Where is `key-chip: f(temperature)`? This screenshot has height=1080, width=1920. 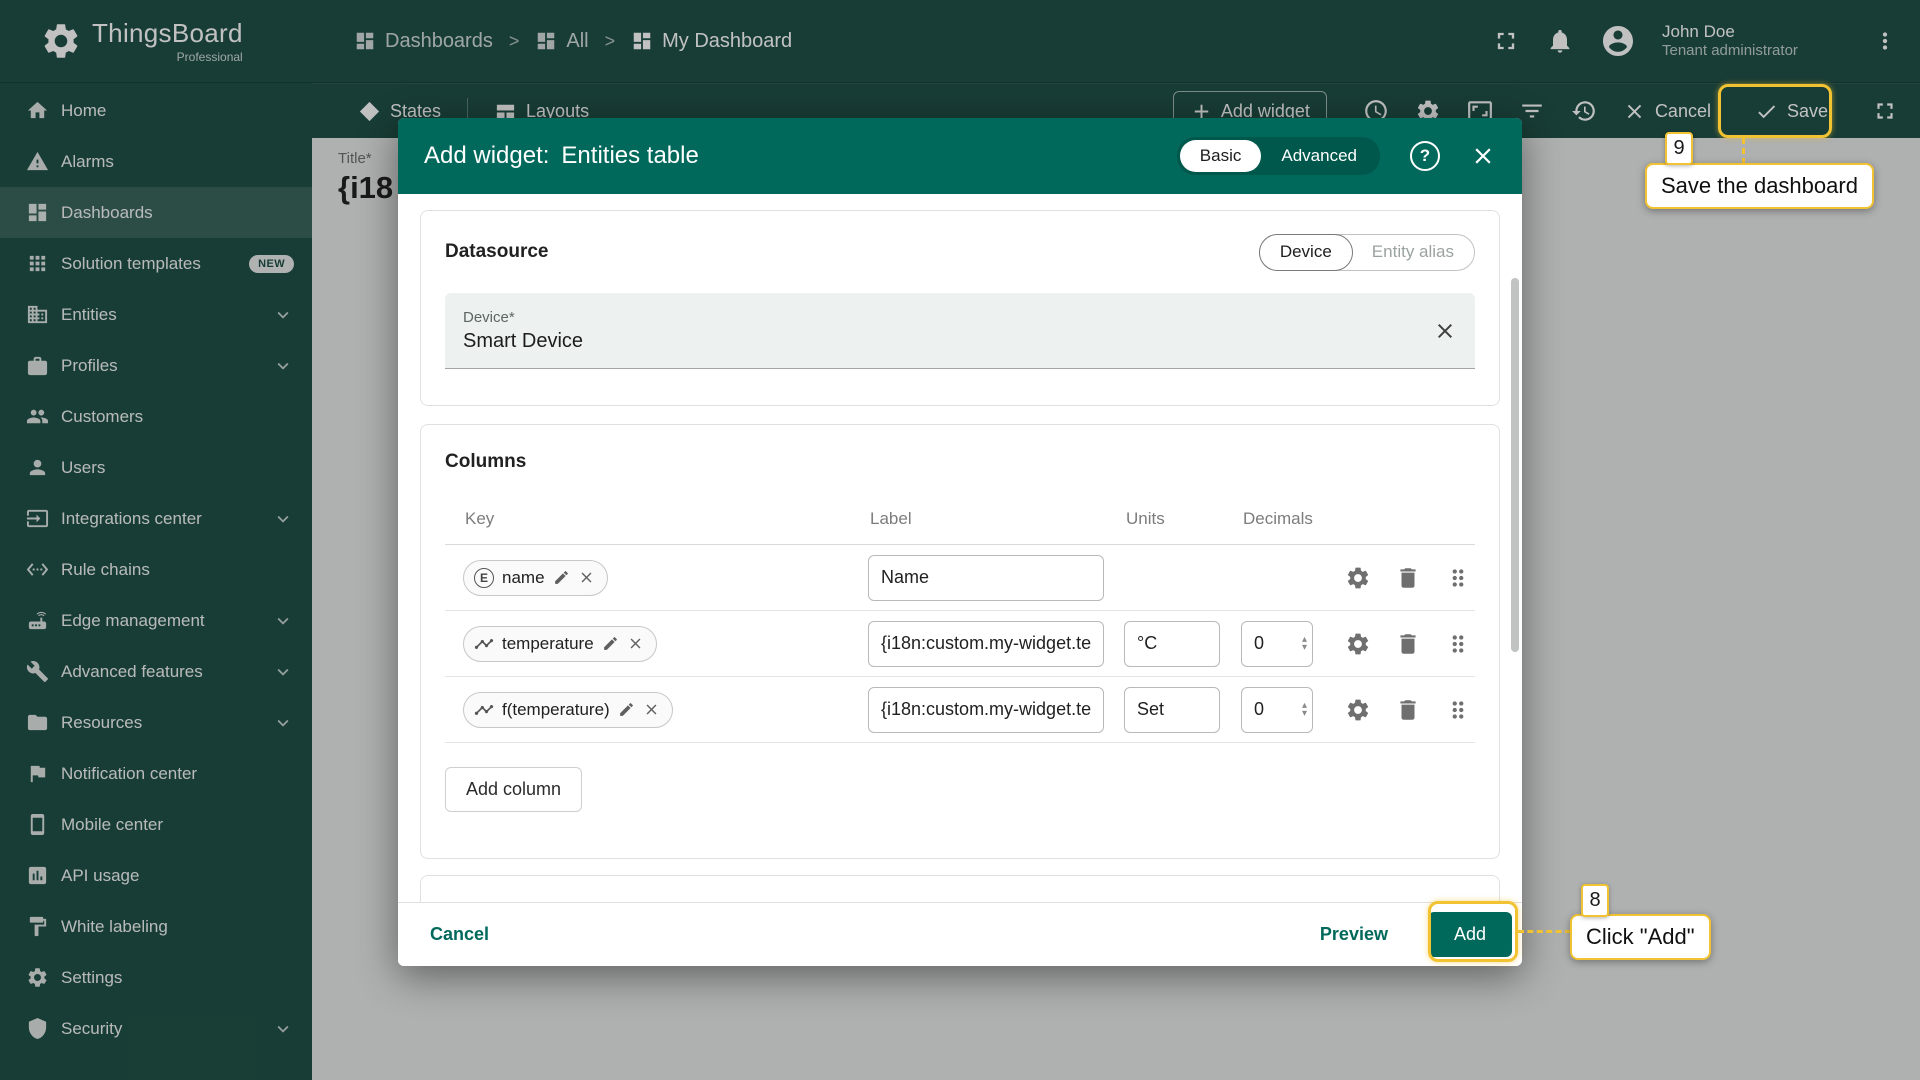 key-chip: f(temperature) is located at coordinates (568, 709).